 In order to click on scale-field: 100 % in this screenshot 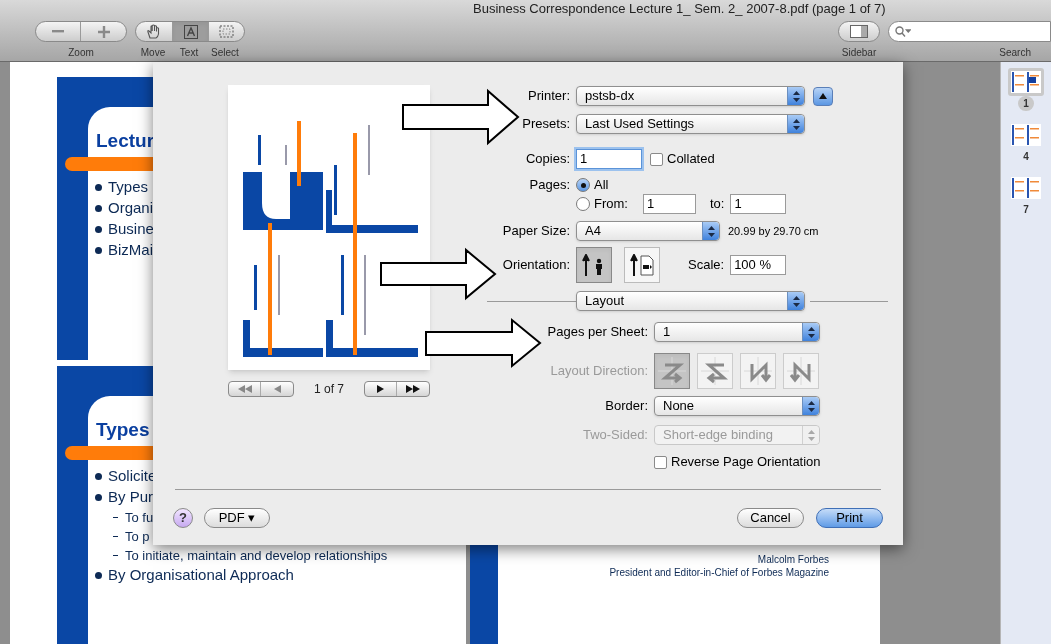, I will do `click(758, 265)`.